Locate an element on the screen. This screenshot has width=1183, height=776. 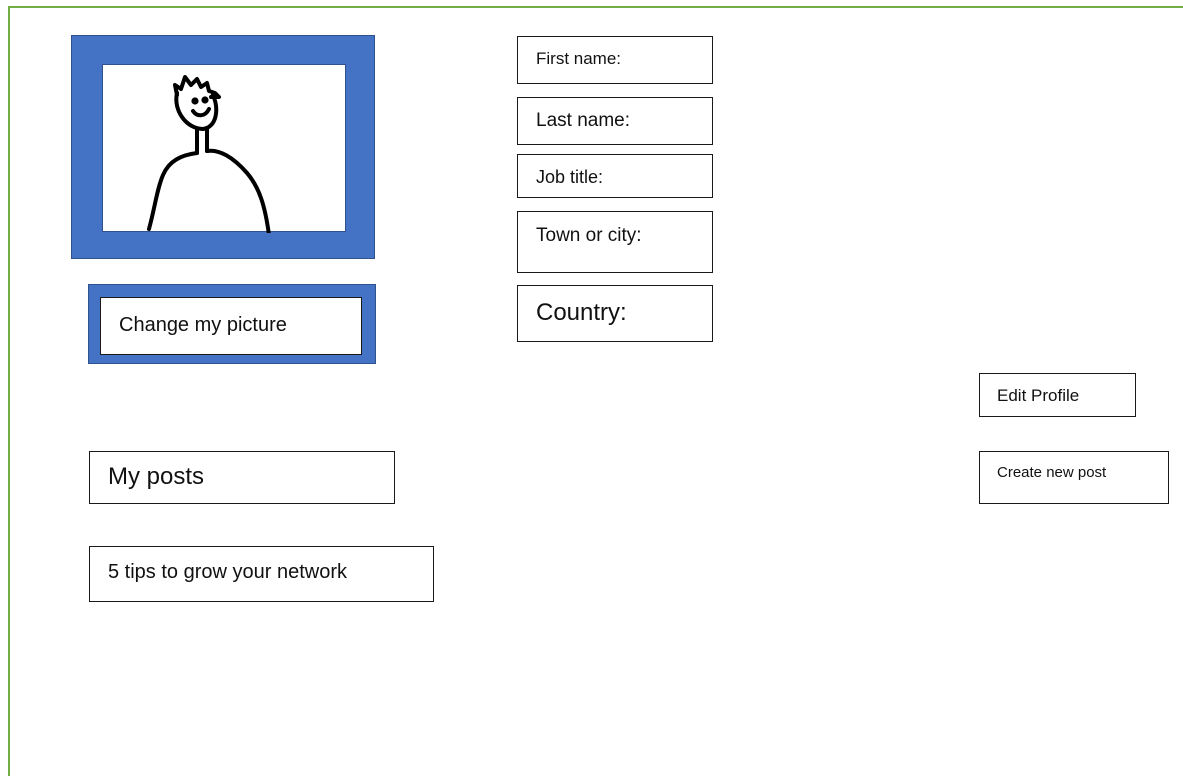
town-or-city-field: Town or city: is located at coordinates (615, 242).